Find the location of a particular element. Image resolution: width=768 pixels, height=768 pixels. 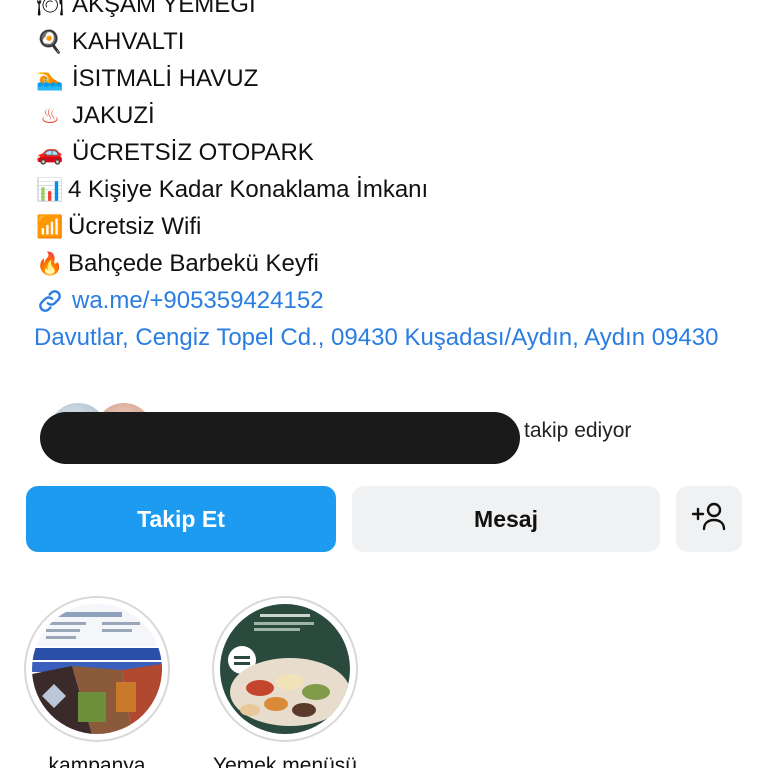

highlight-kampanya: kampanya is located at coordinates (97, 682).